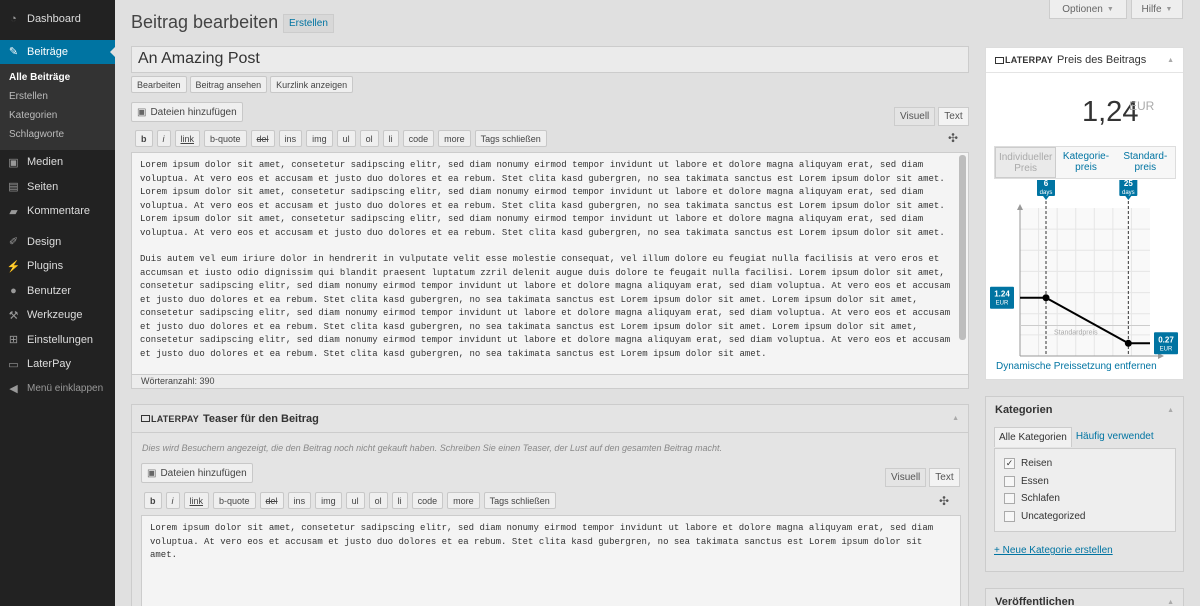  I want to click on tab-popular-categories: Häufig verwendet, so click(1115, 437).